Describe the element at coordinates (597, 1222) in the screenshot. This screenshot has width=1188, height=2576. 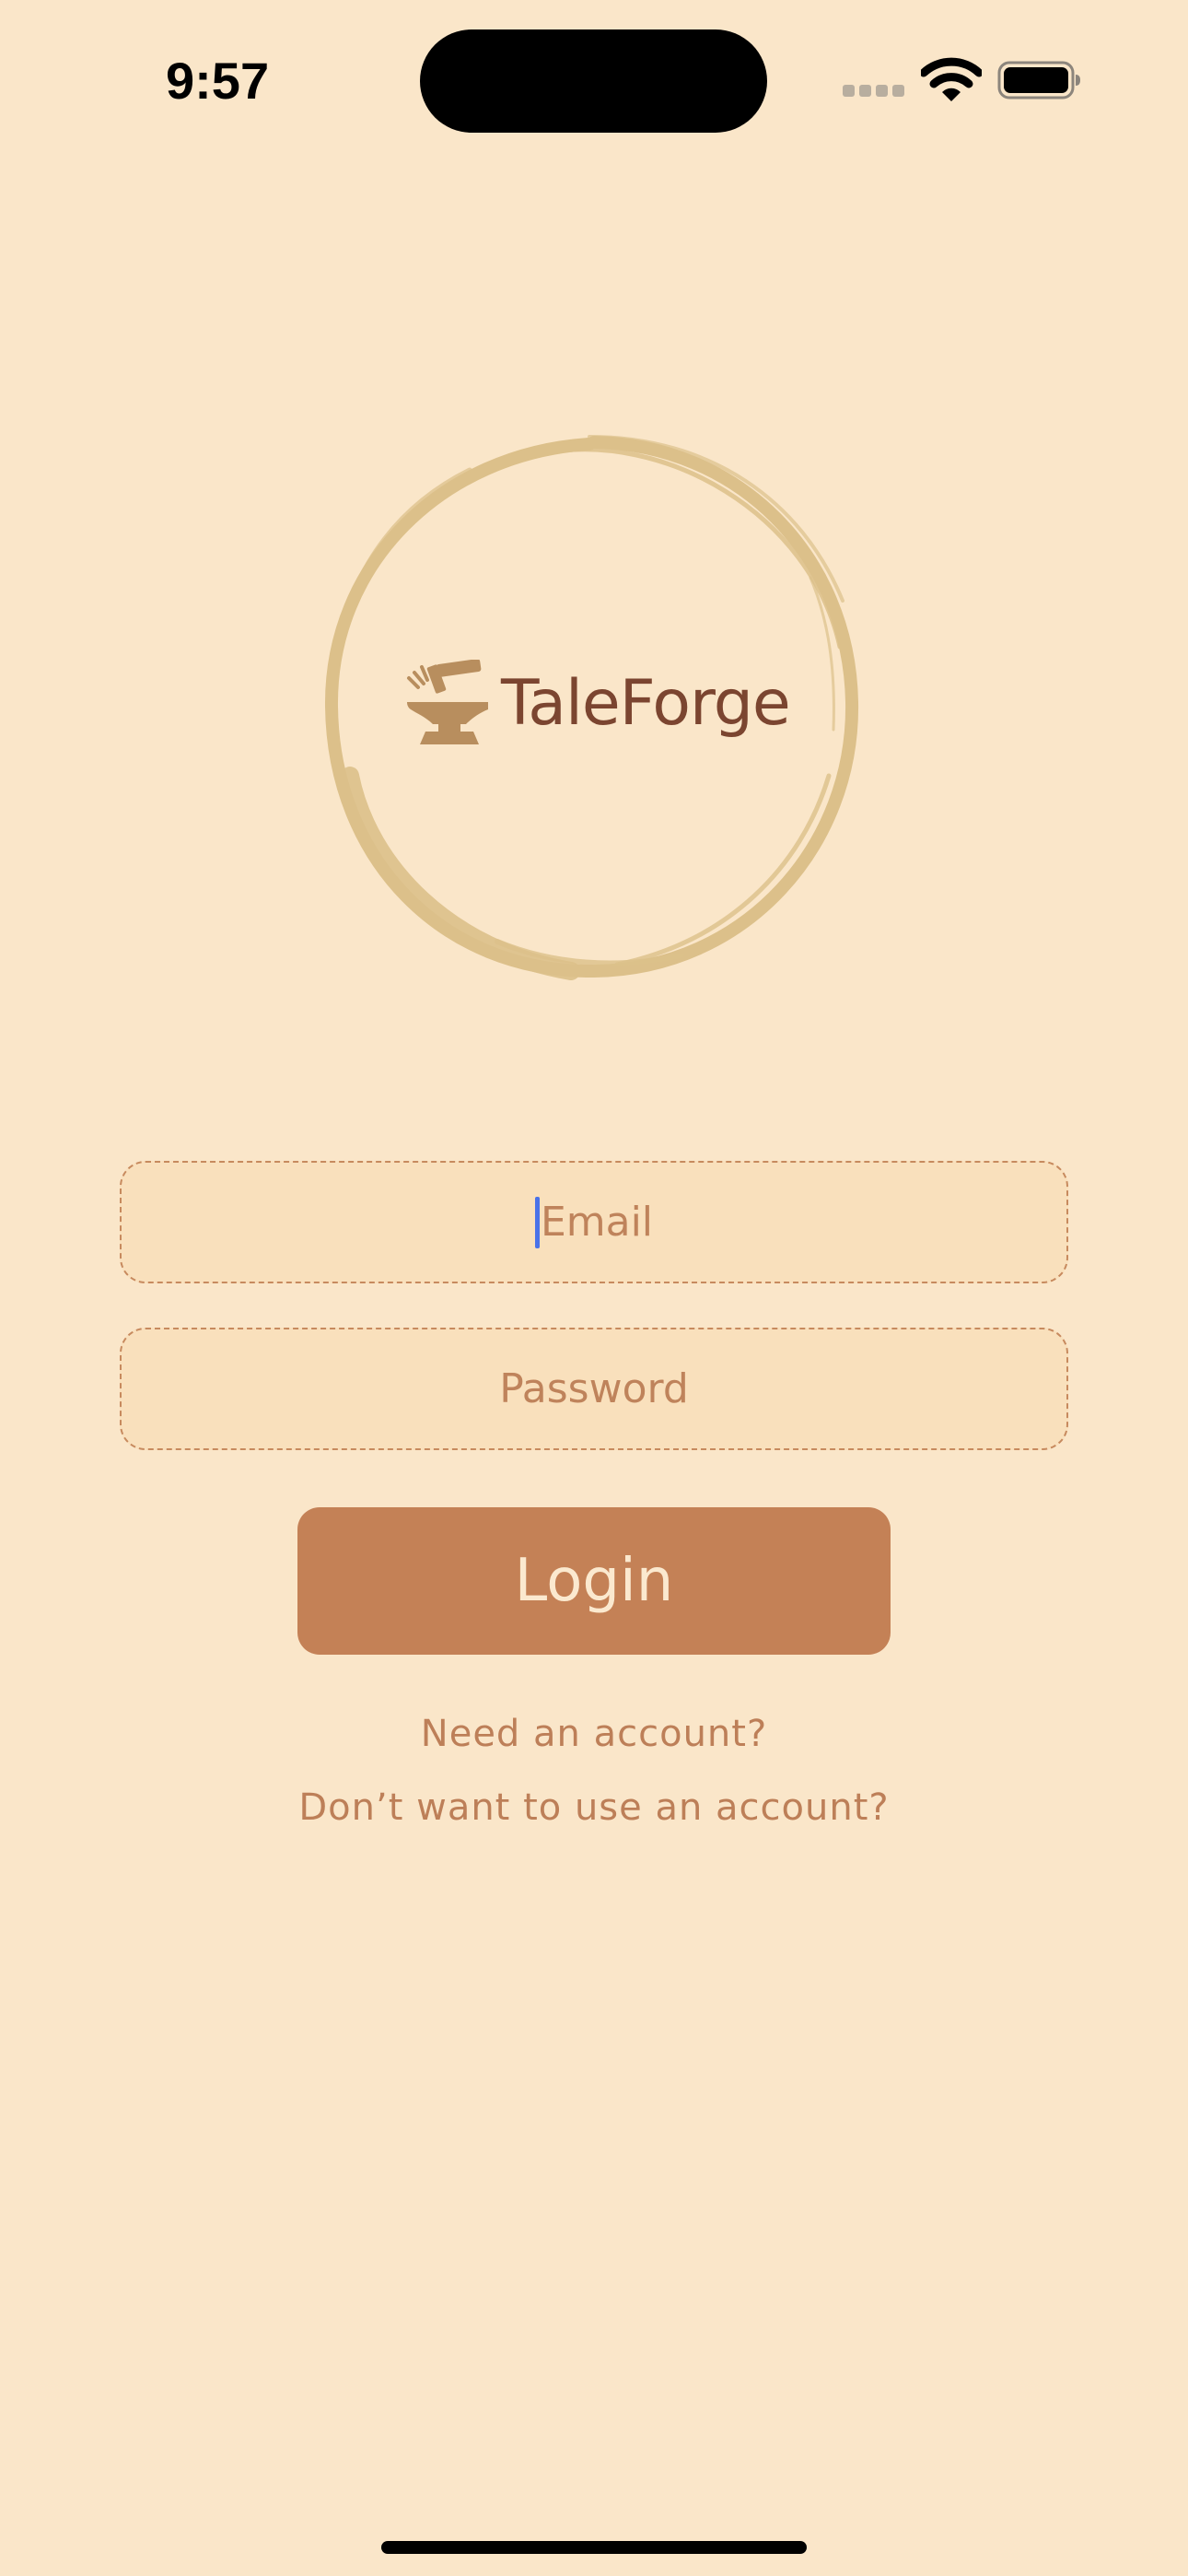
I see `email-placeholder: Email` at that location.